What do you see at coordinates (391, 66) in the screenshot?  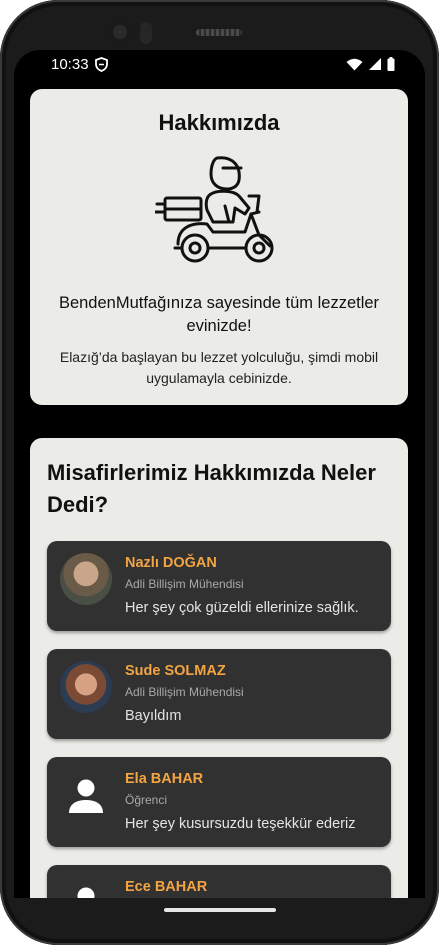 I see `battery-icon` at bounding box center [391, 66].